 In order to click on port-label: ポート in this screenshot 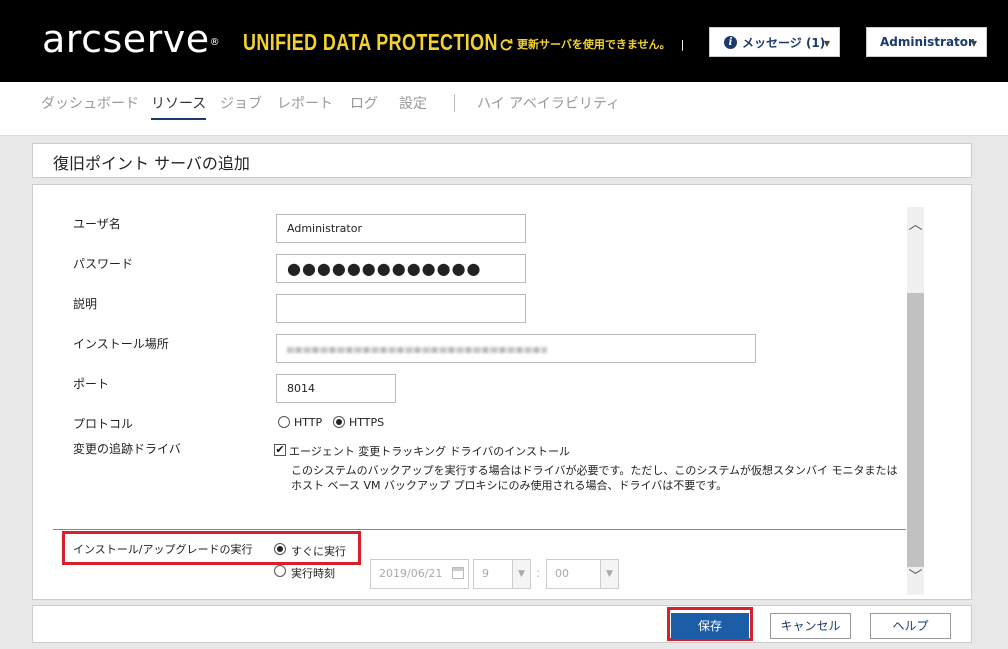, I will do `click(91, 384)`.